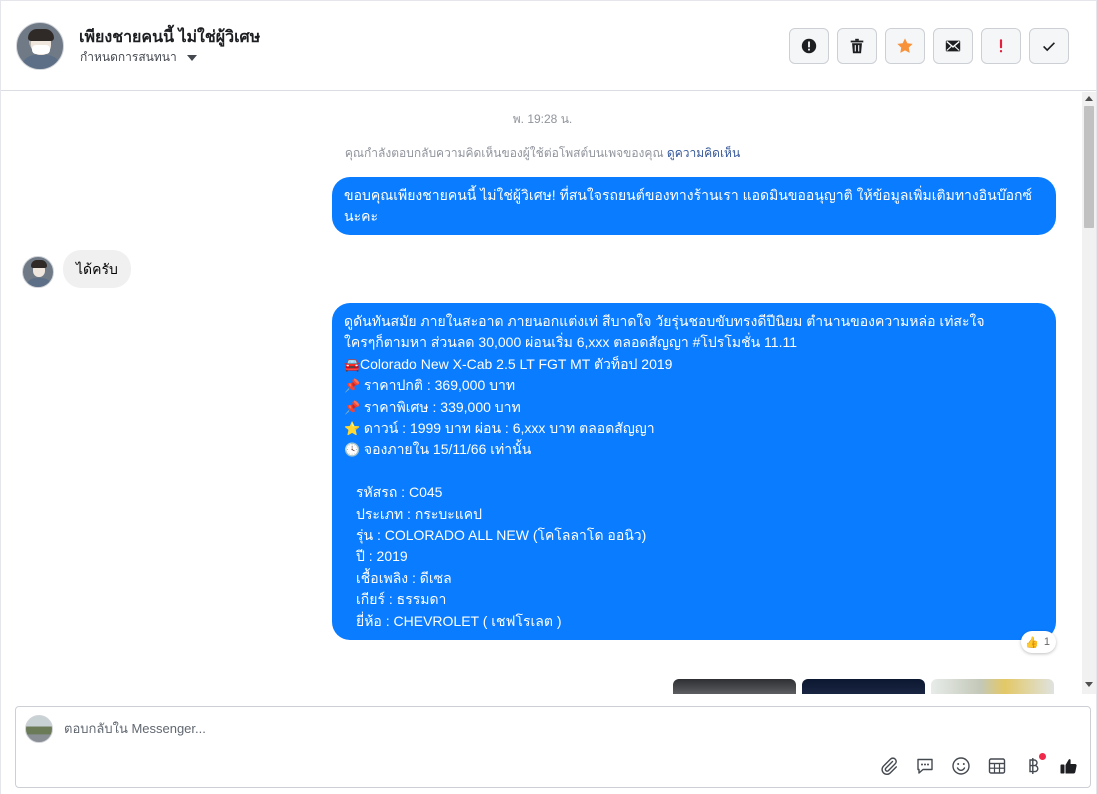 The width and height of the screenshot is (1097, 794). I want to click on scroll-up-arrow-icon, so click(1089, 98).